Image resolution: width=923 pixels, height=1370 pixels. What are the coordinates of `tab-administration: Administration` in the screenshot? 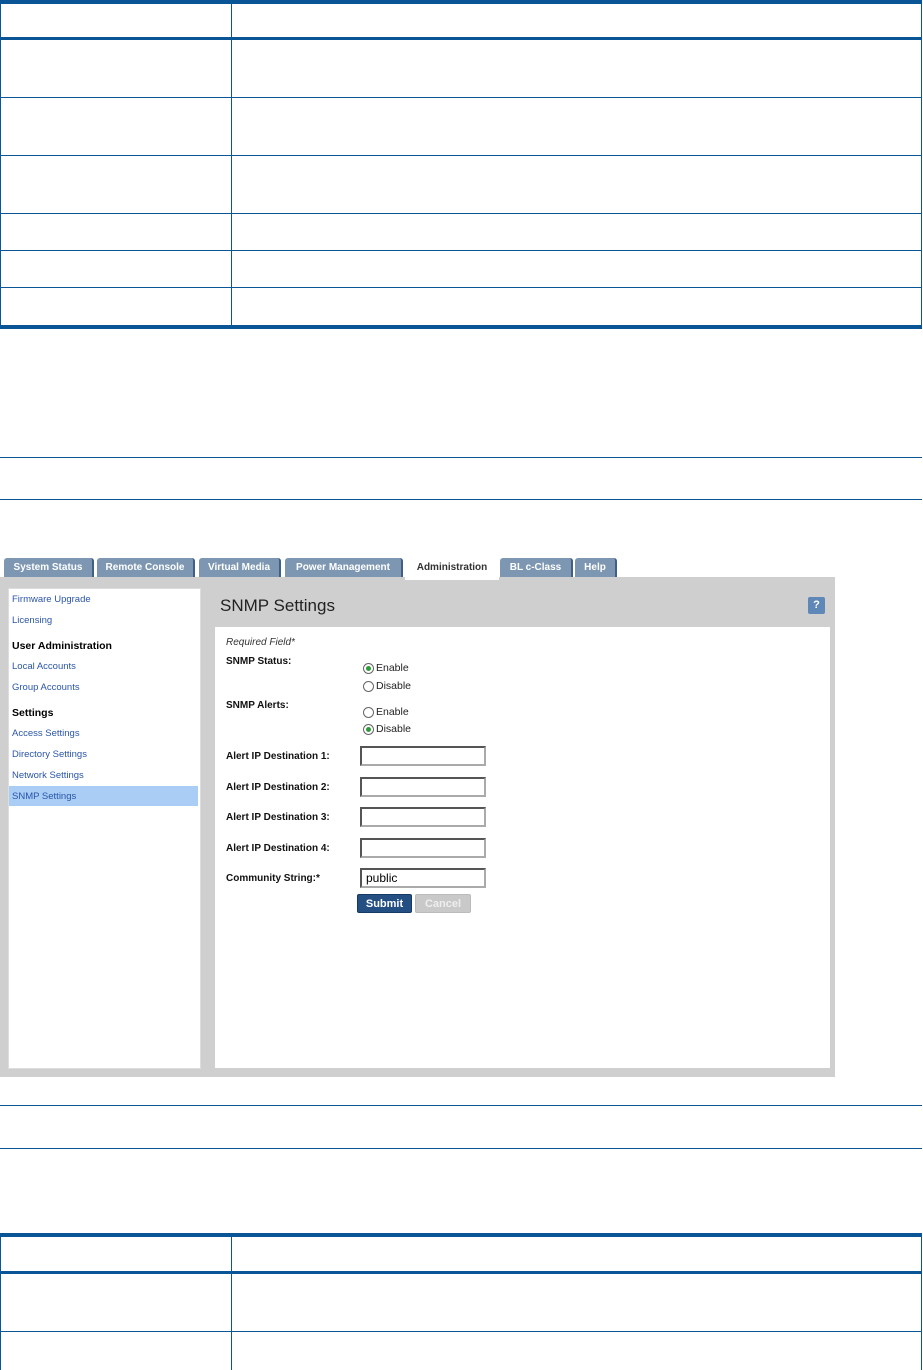 It's located at (452, 569).